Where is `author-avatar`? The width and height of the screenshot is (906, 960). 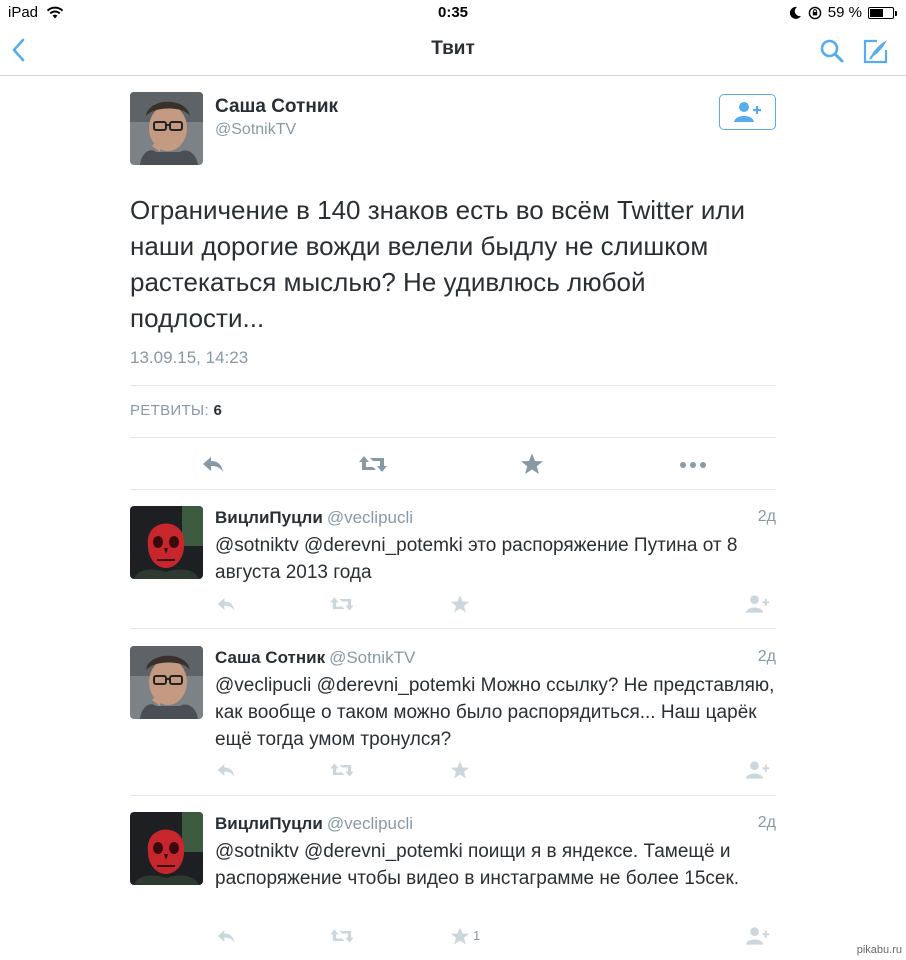 author-avatar is located at coordinates (166, 128).